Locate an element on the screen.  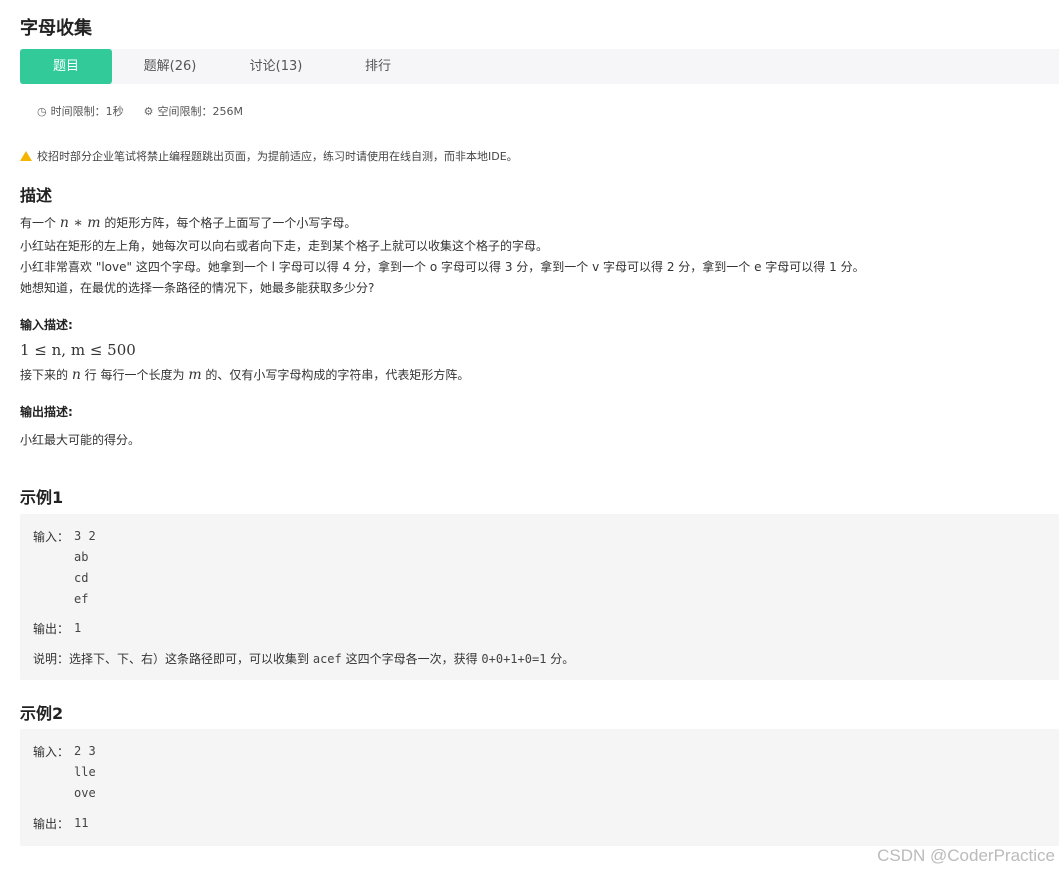
chip-icon: ⚙ is located at coordinates (148, 111).